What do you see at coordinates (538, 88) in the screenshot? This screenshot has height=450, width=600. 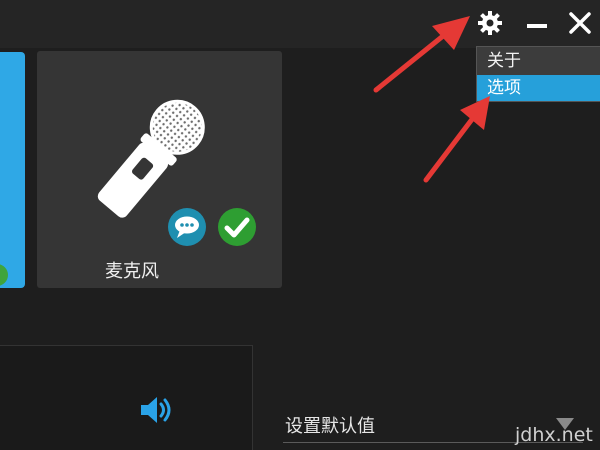 I see `menu-item-options: 选项` at bounding box center [538, 88].